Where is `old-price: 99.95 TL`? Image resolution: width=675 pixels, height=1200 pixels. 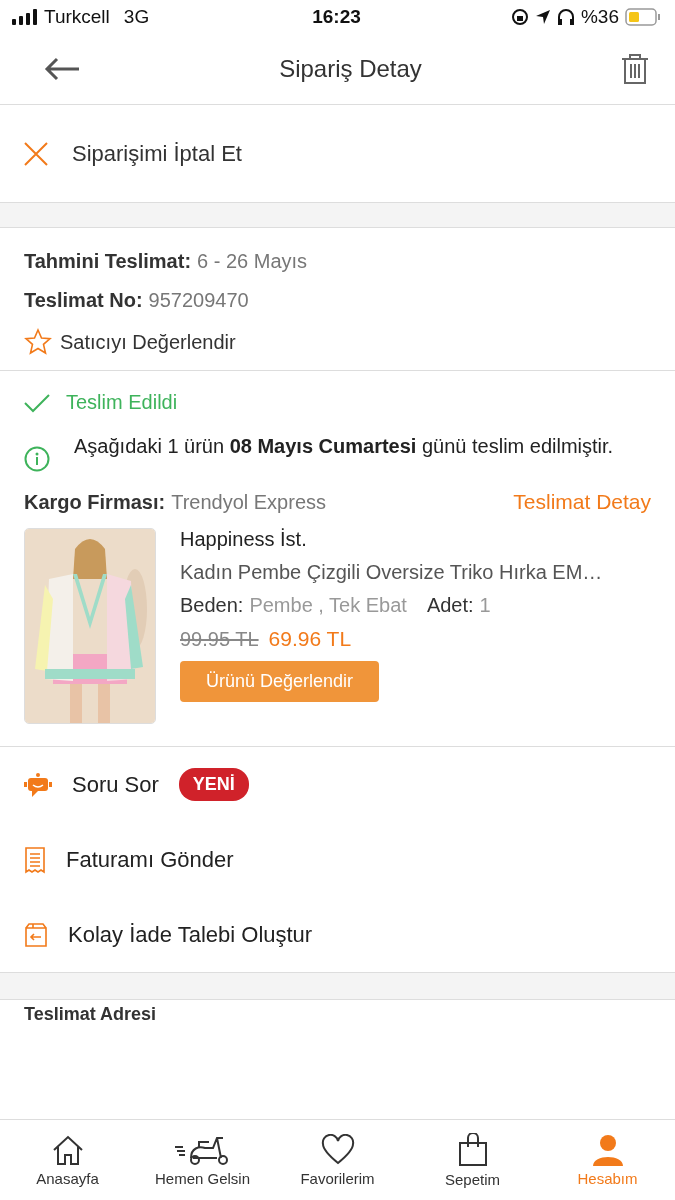 old-price: 99.95 TL is located at coordinates (219, 639).